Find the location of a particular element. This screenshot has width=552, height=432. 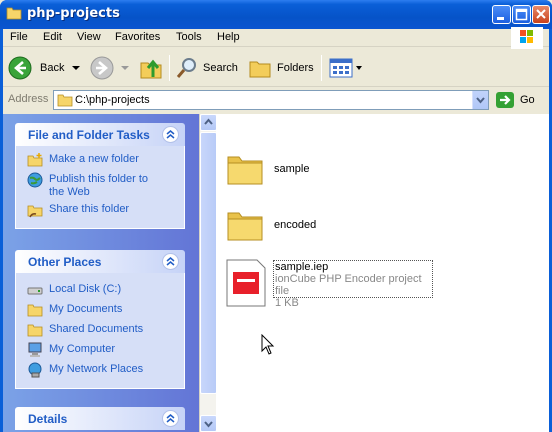

panel-title: File and Folder Tasks is located at coordinates (89, 135).